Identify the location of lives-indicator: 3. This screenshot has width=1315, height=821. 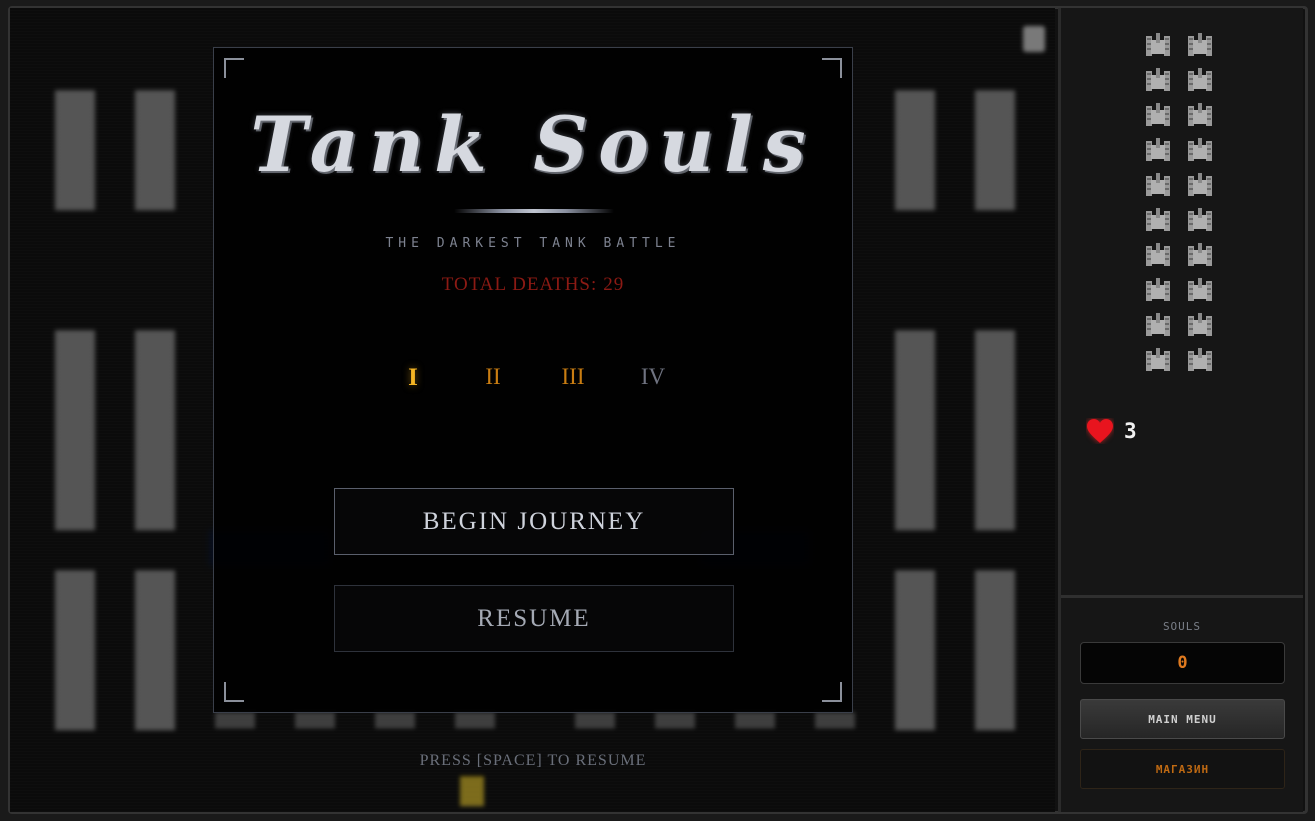
(1111, 431).